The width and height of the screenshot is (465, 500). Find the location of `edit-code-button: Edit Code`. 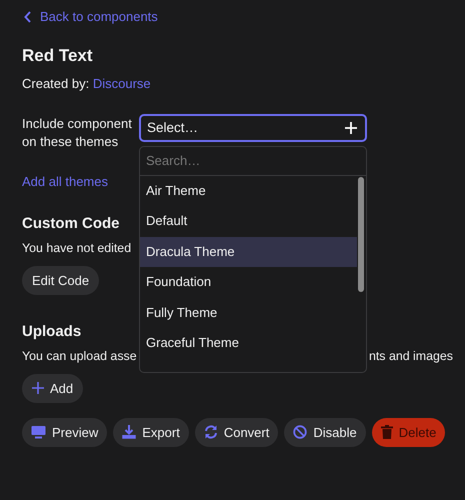

edit-code-button: Edit Code is located at coordinates (61, 280).